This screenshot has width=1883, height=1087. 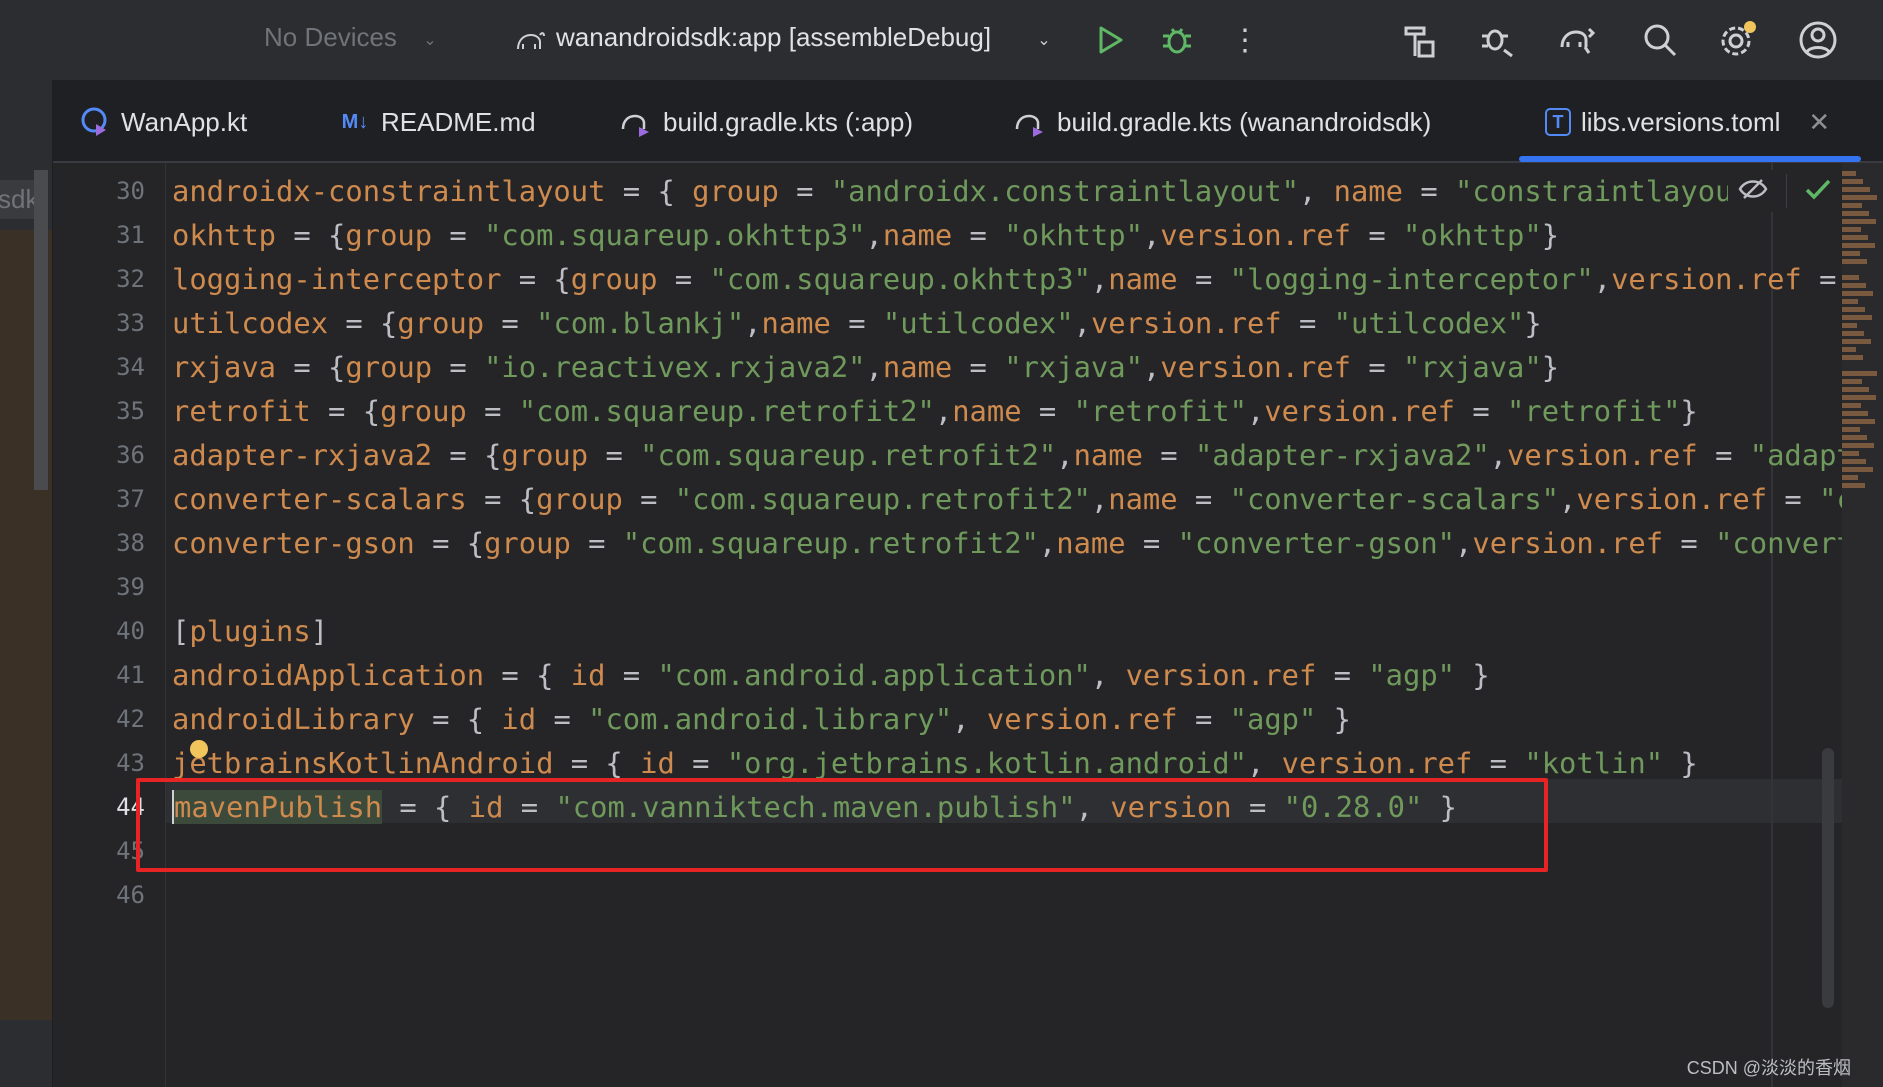 I want to click on settings-icon, so click(x=1738, y=40).